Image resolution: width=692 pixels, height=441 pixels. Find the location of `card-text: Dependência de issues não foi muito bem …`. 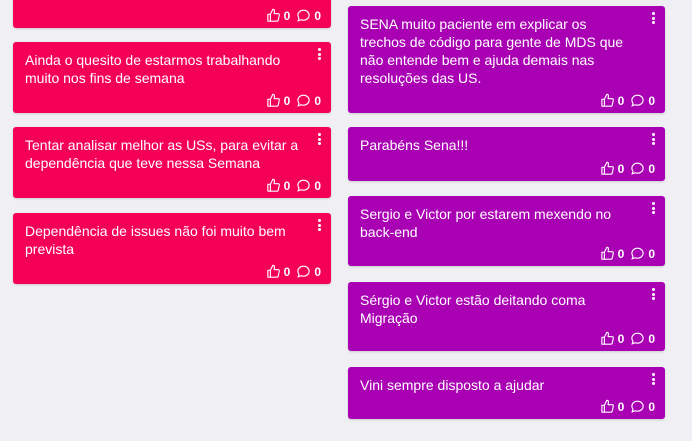

card-text: Dependência de issues não foi muito bem … is located at coordinates (155, 240).